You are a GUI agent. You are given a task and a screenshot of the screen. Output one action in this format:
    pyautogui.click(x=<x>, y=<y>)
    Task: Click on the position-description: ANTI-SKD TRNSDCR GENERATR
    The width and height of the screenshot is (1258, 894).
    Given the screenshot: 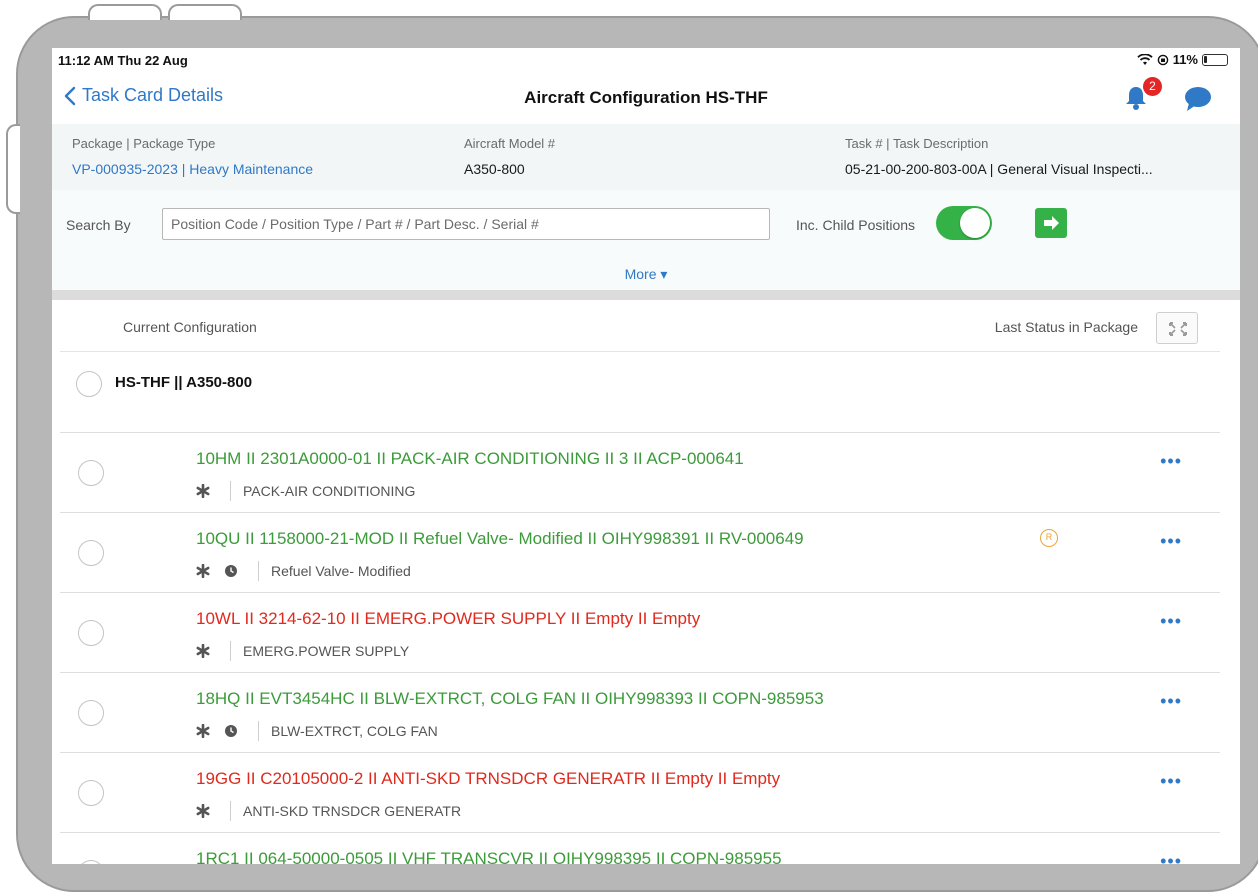 What is the action you would take?
    pyautogui.click(x=352, y=811)
    